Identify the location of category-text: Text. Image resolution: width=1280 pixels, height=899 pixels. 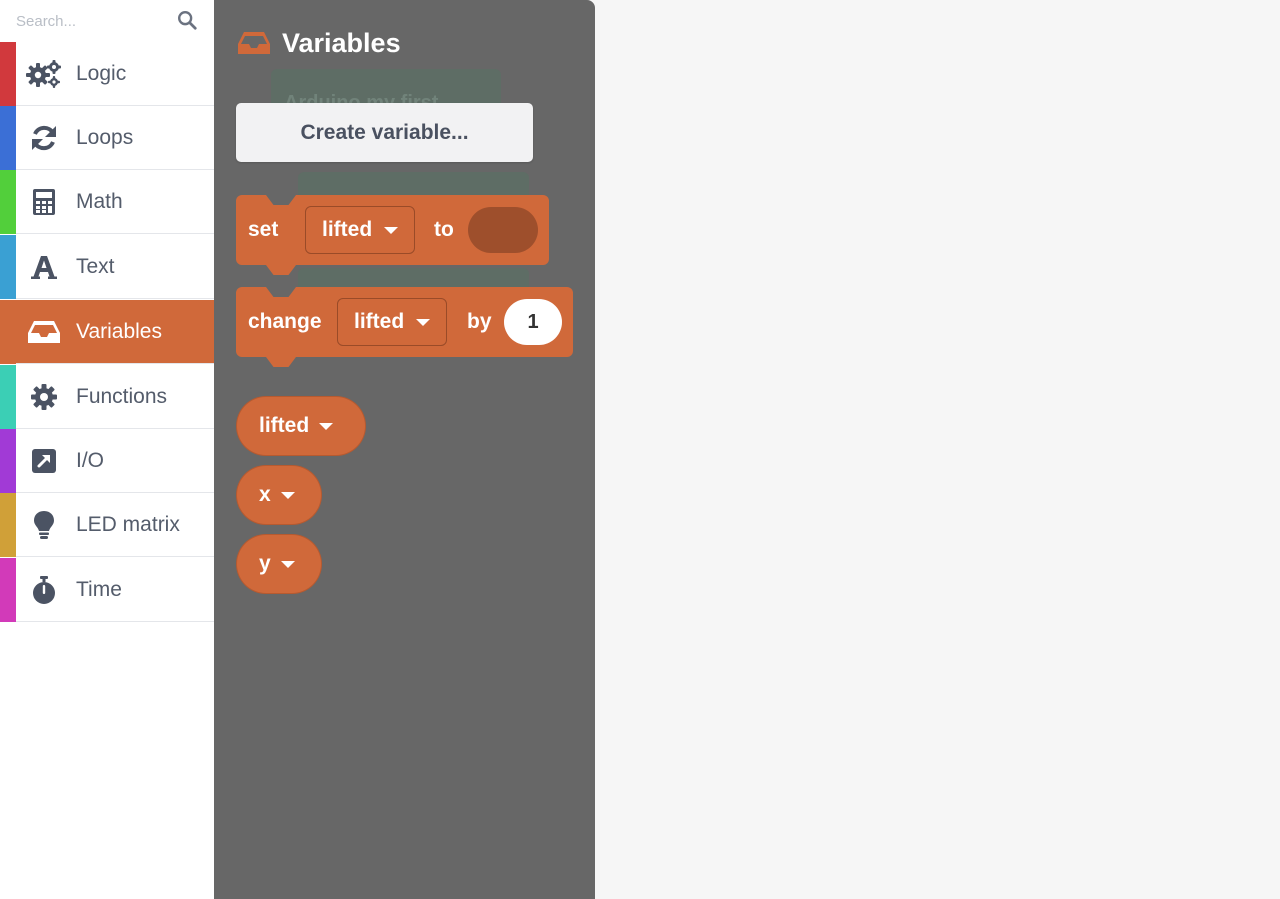
(107, 267).